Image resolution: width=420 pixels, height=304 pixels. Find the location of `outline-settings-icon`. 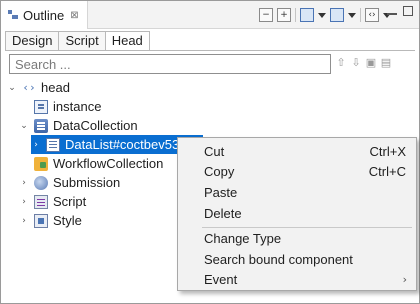

outline-settings-icon is located at coordinates (307, 15).